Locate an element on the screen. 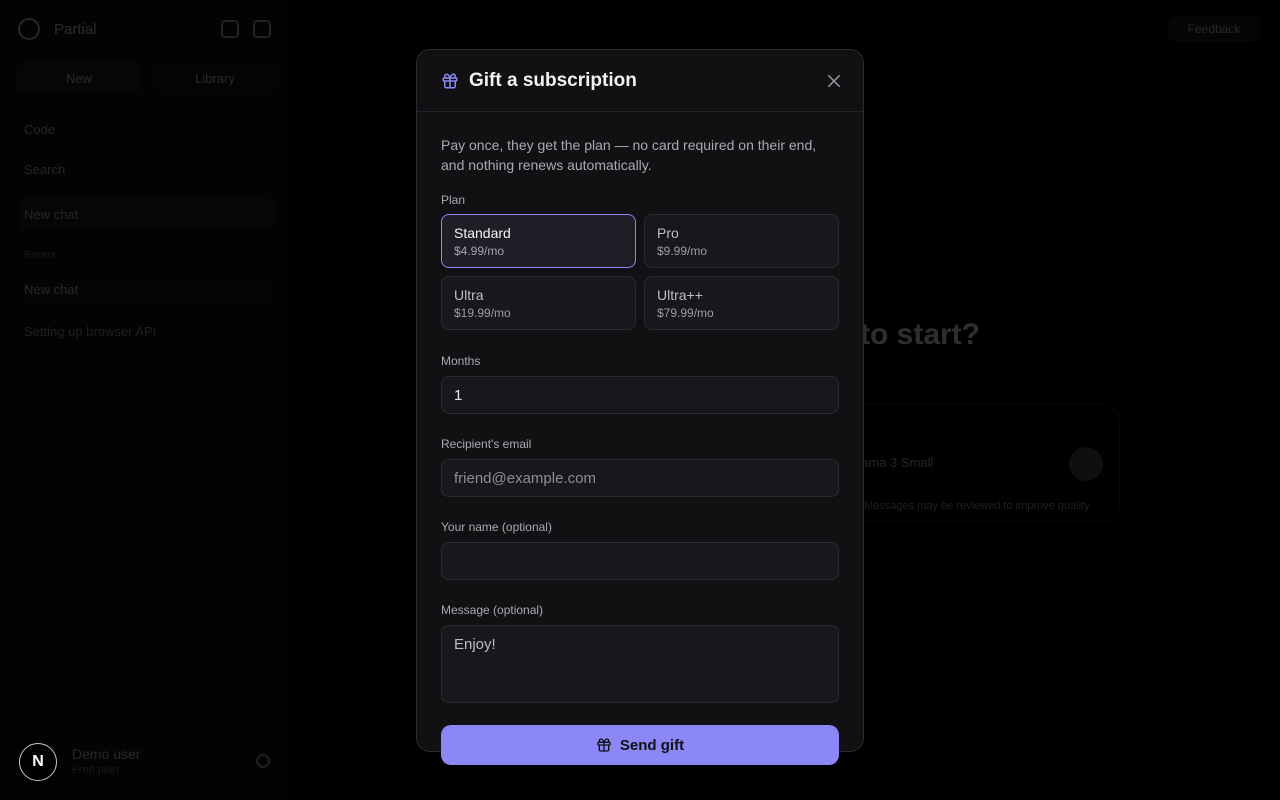 This screenshot has height=800, width=1280. email-label: Recipient's email is located at coordinates (486, 444).